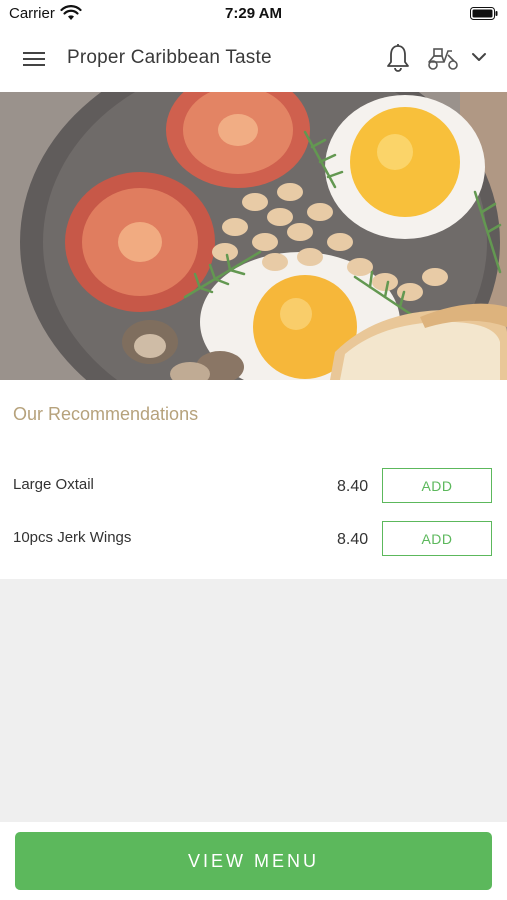 The height and width of the screenshot is (900, 507). I want to click on view-menu-button: VIEW MENU, so click(253, 861).